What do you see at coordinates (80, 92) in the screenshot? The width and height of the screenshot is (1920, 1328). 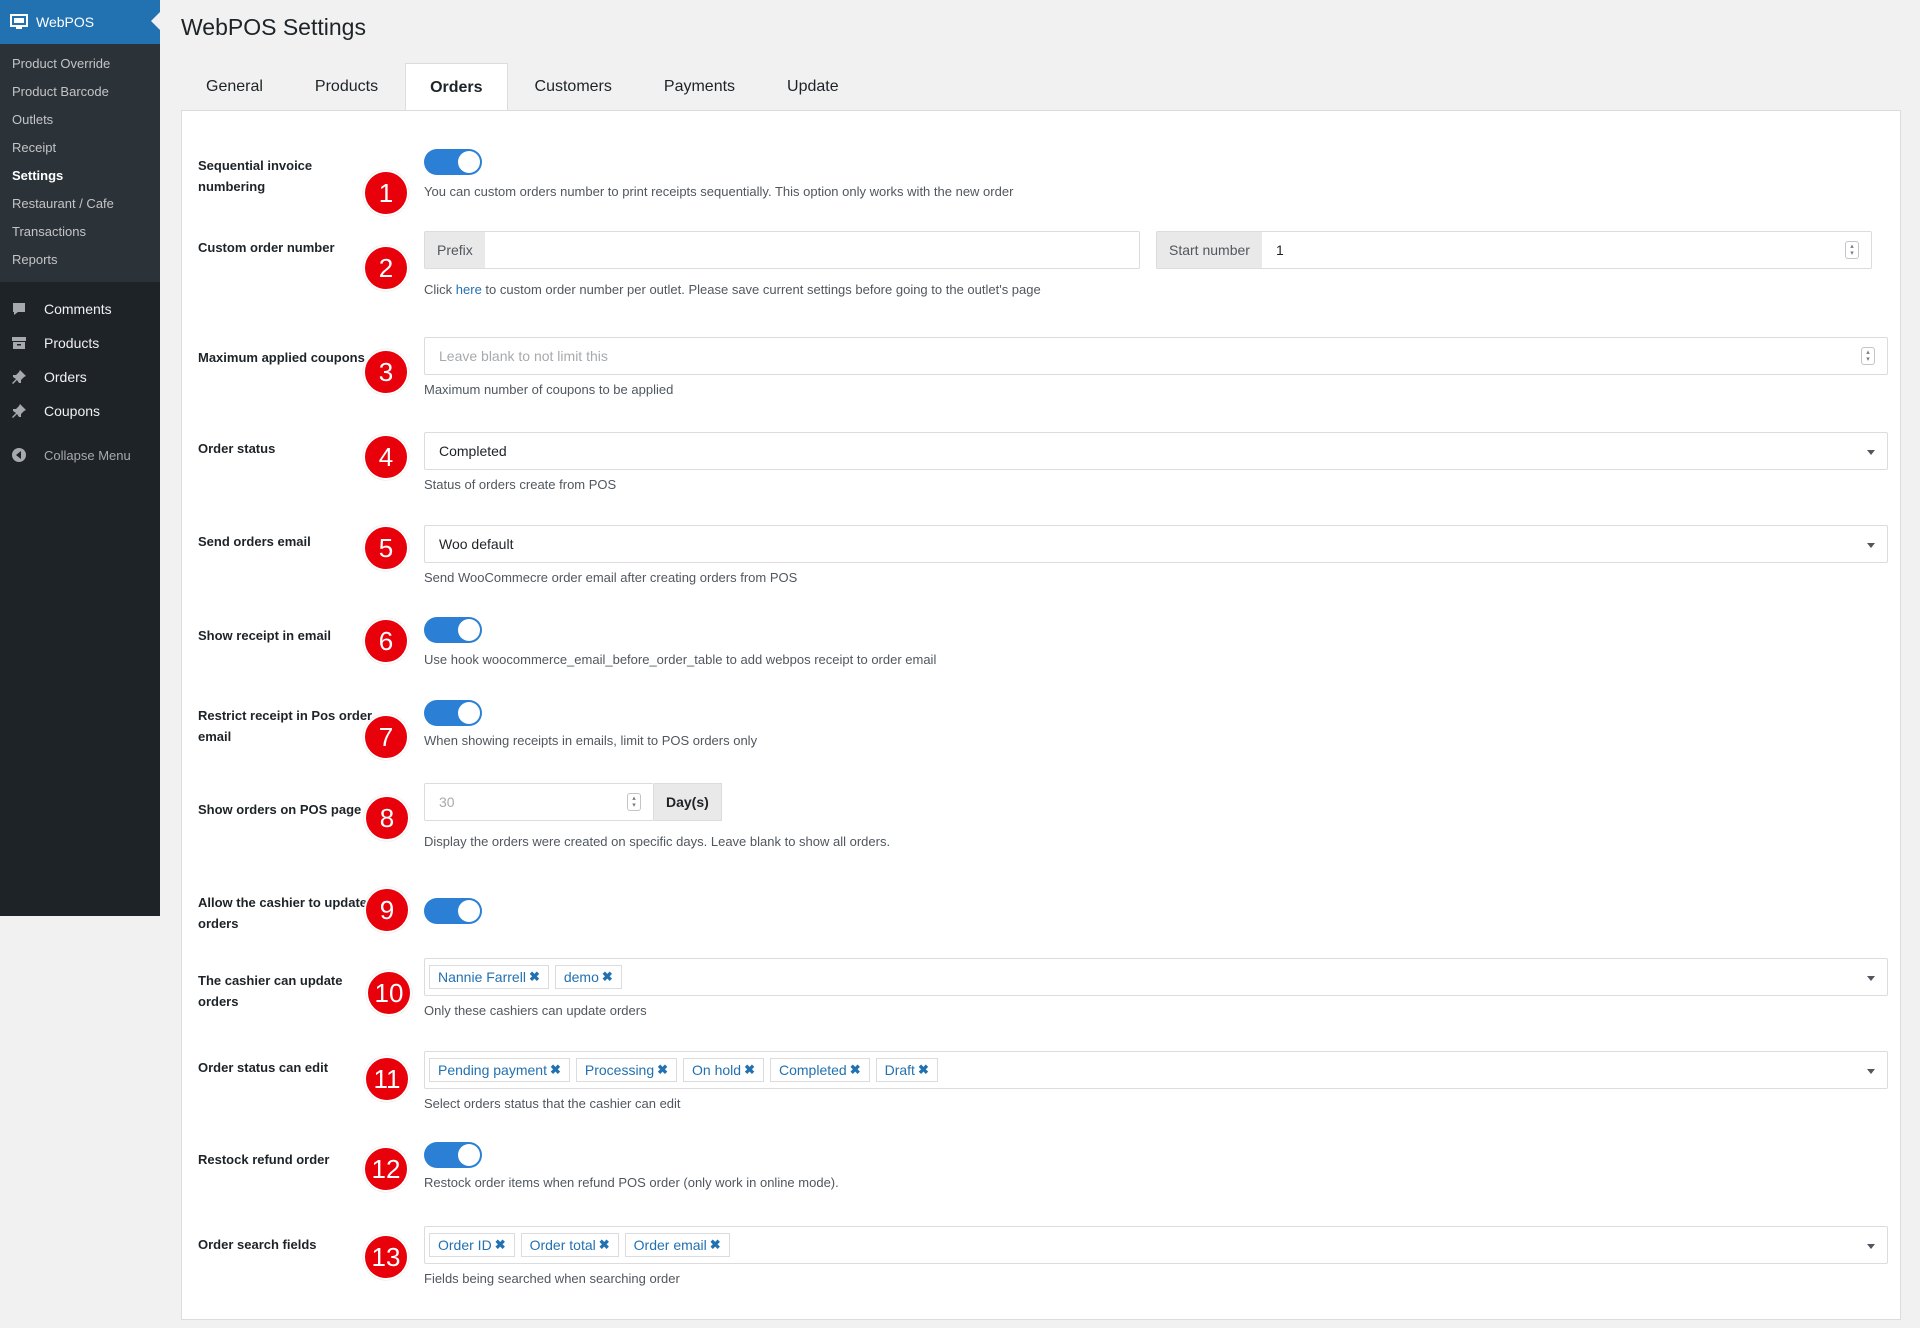 I see `sidebar-item-product-barcode: Product Barcode` at bounding box center [80, 92].